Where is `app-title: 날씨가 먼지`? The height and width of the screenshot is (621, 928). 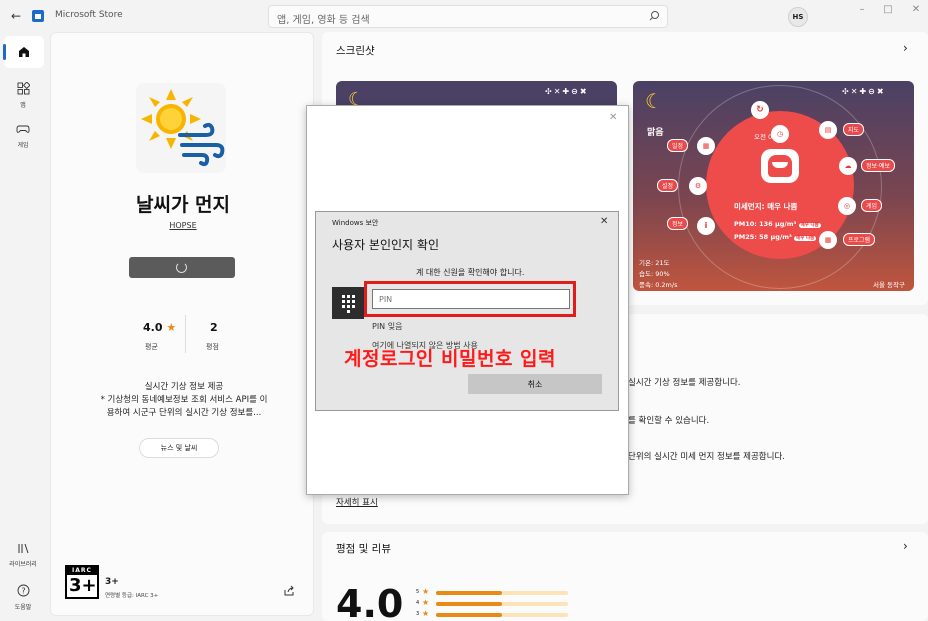 app-title: 날씨가 먼지 is located at coordinates (182, 205).